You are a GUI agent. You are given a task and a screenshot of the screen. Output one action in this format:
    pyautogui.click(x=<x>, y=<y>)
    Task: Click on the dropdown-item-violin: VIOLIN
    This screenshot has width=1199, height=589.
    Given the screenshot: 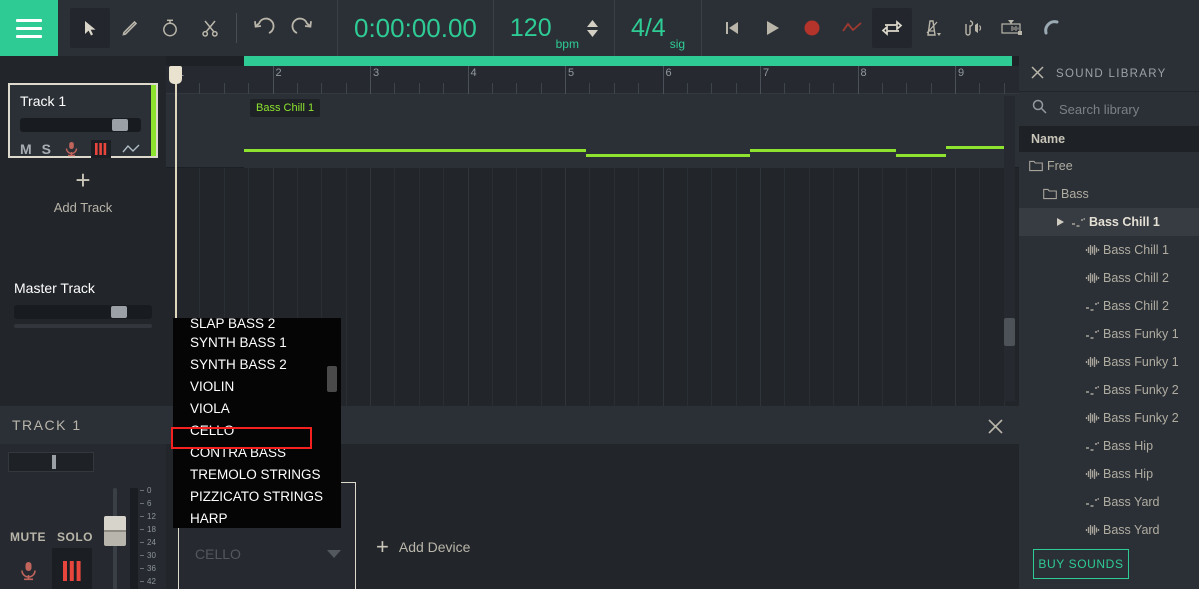 What is the action you would take?
    pyautogui.click(x=257, y=387)
    